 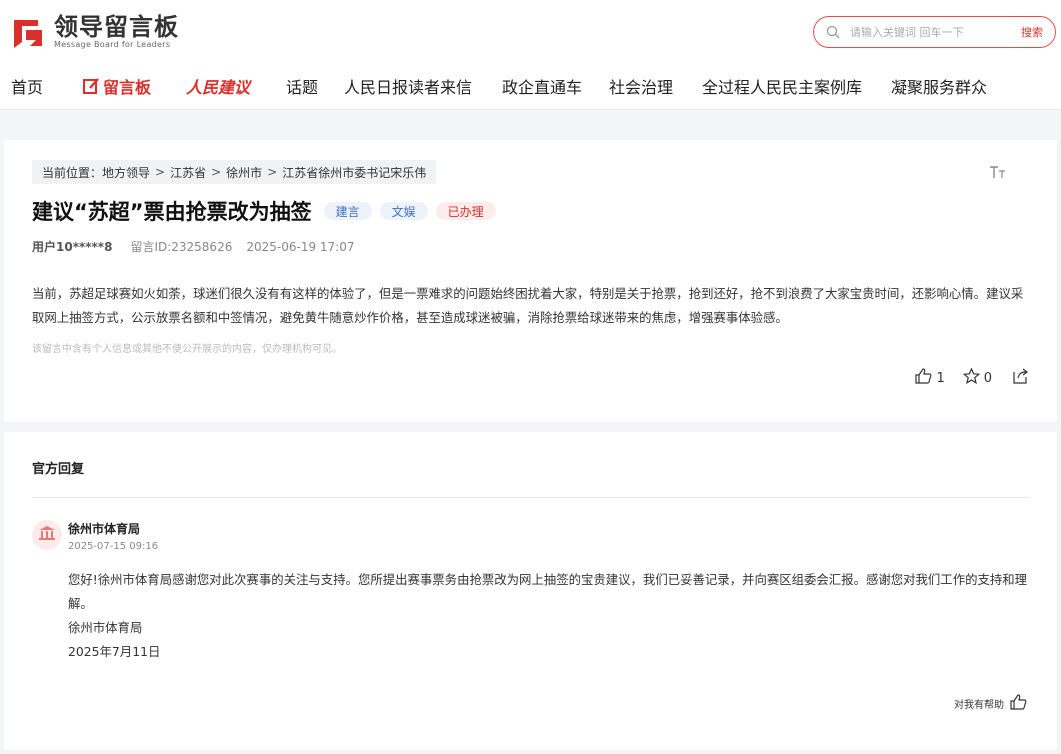 I want to click on reply-signature: 徐州市体育局, so click(x=105, y=627).